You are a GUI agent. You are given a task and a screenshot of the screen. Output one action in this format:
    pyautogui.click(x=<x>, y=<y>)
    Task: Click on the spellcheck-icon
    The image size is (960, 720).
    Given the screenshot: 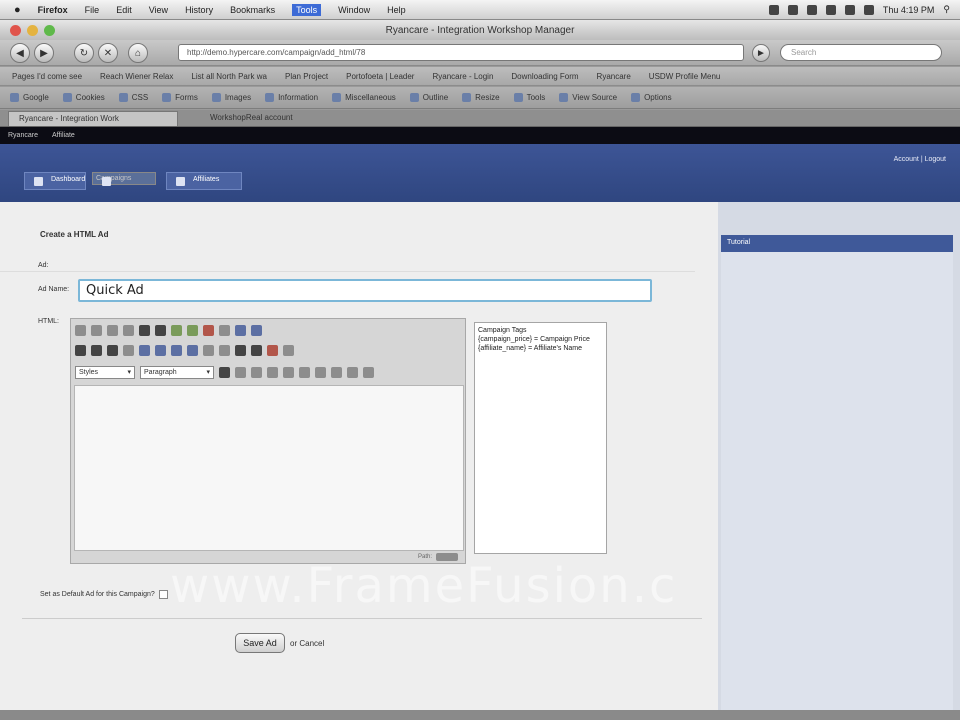 What is the action you would take?
    pyautogui.click(x=208, y=330)
    